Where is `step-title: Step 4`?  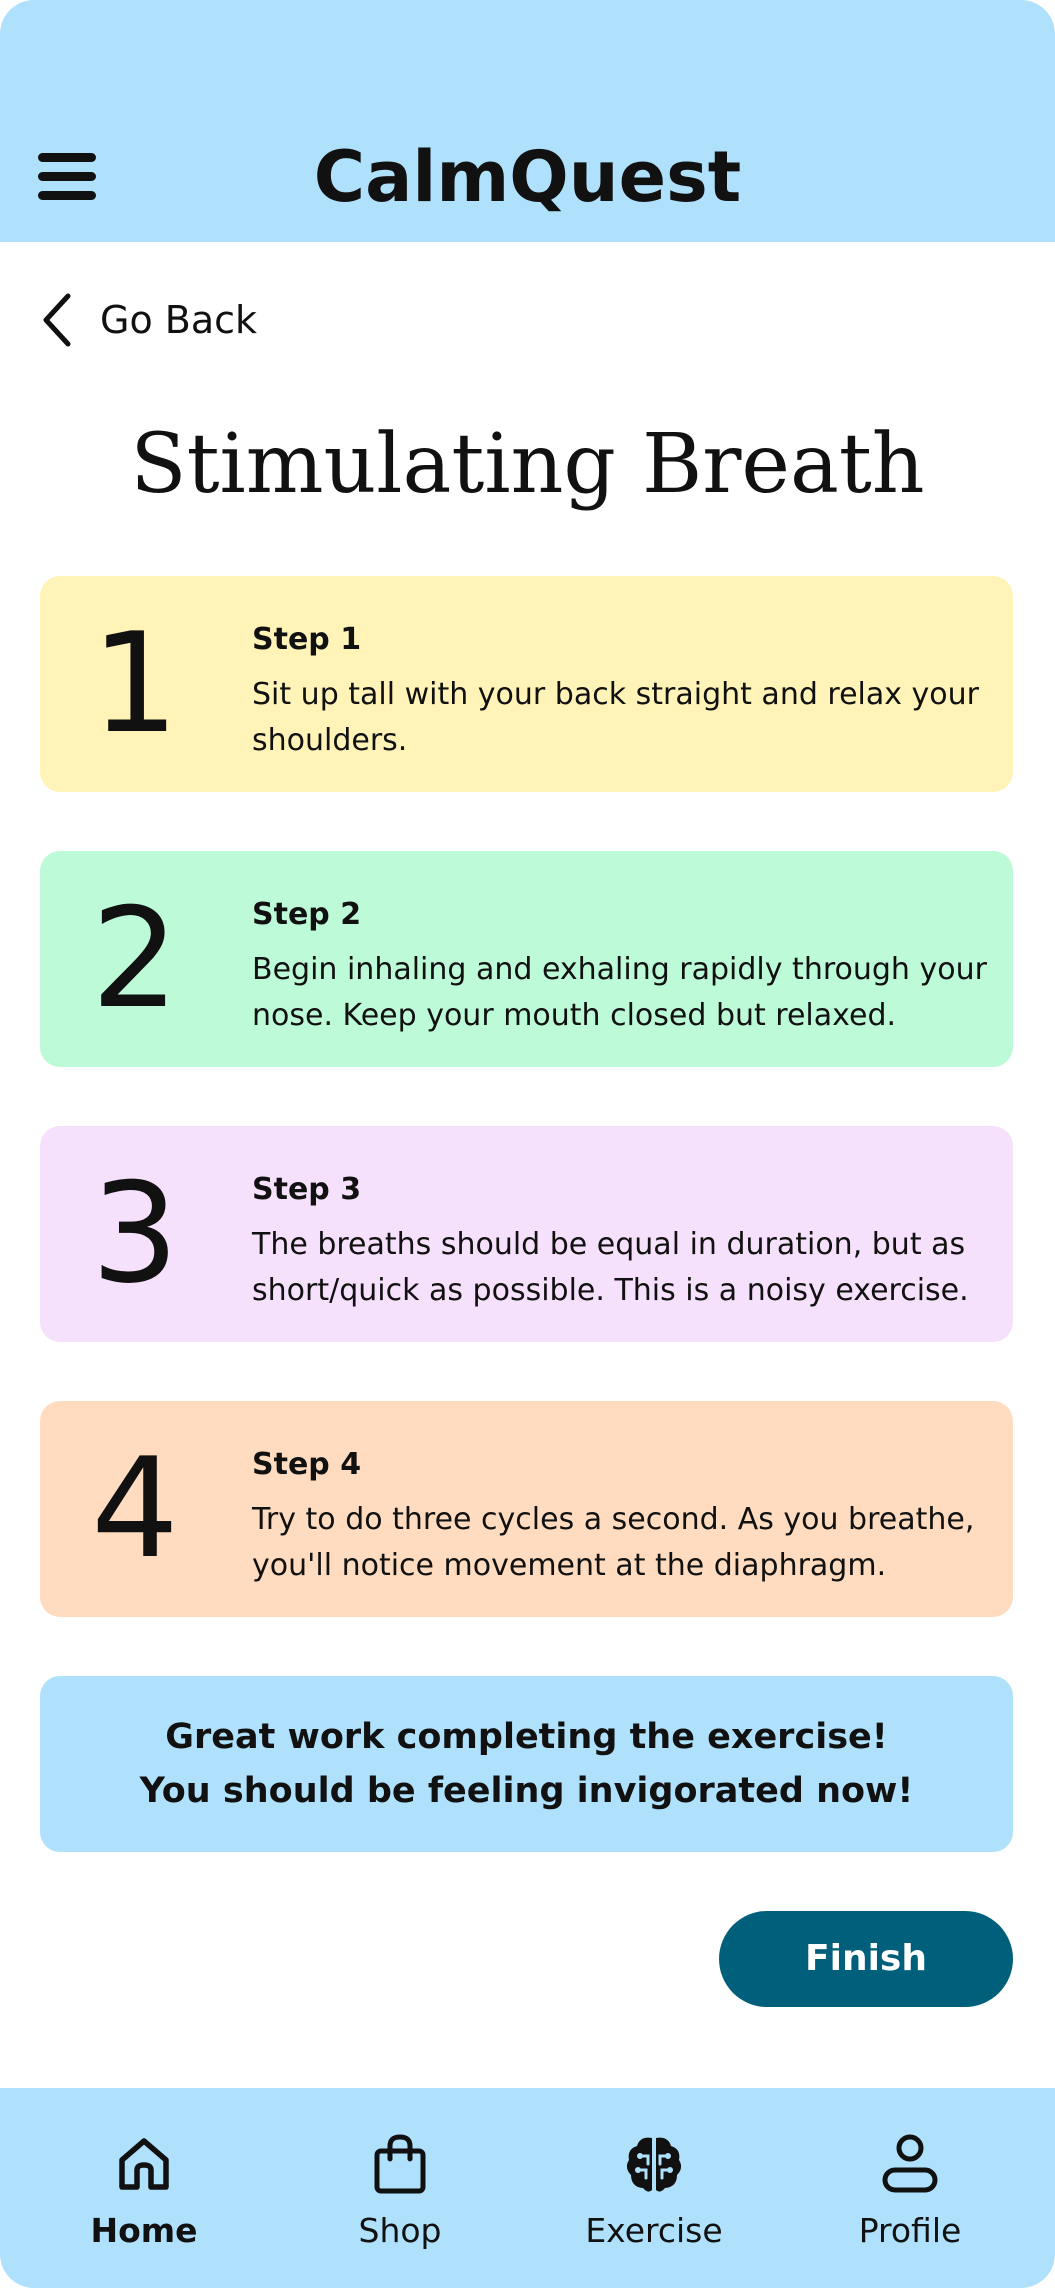 step-title: Step 4 is located at coordinates (307, 1464).